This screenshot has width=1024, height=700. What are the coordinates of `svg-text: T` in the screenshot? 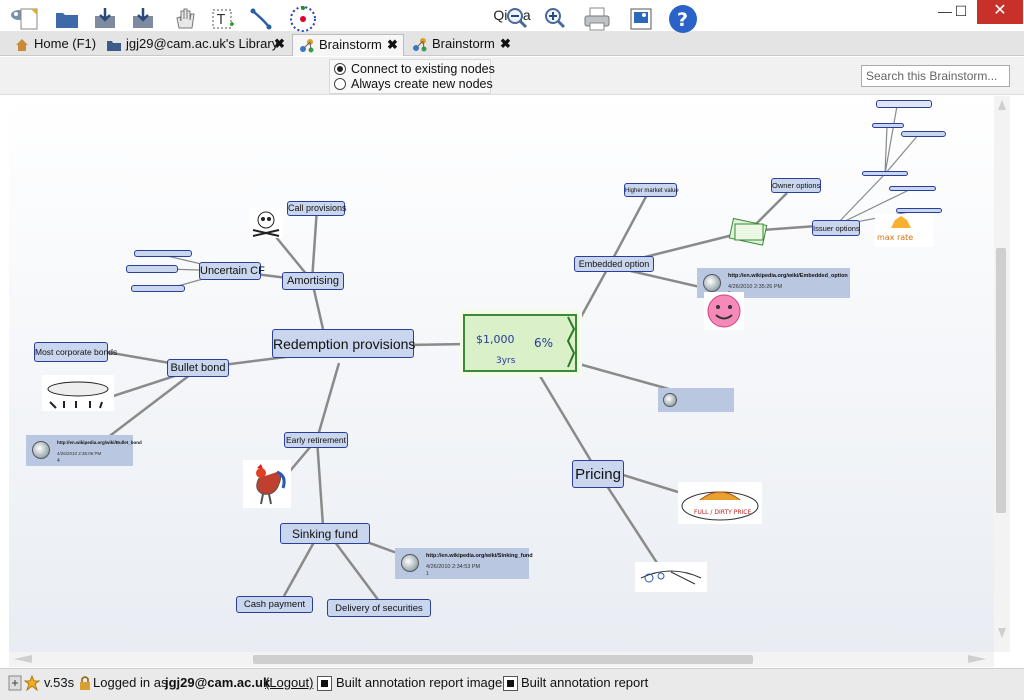 It's located at (220, 20).